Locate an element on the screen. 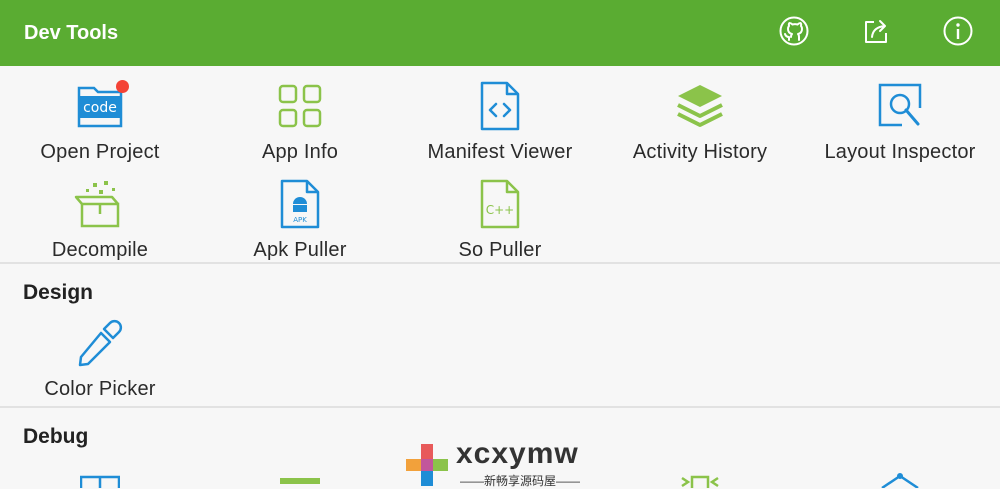  apk-badge-text: APK is located at coordinates (300, 220).